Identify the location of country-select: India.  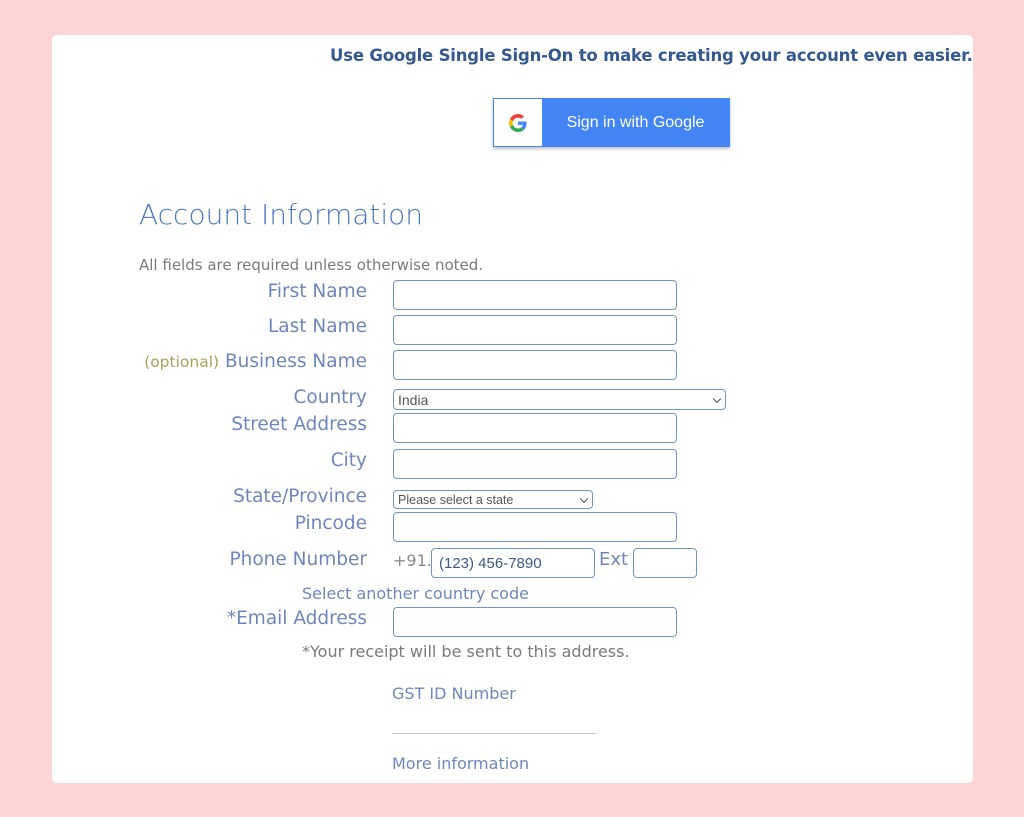
(559, 399).